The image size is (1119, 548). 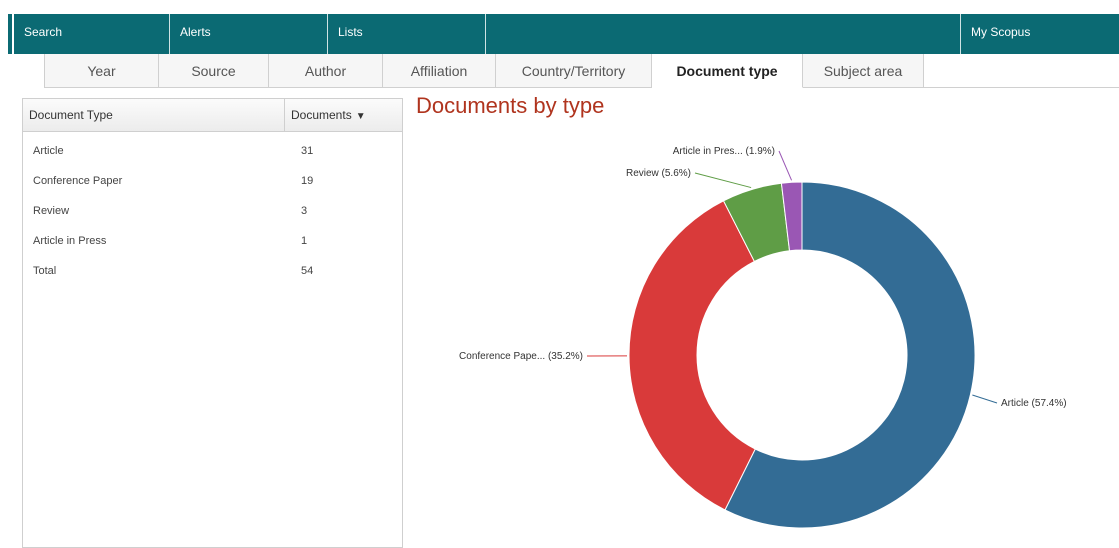 I want to click on slice-label: Article in Pres... (1.9%), so click(x=724, y=151).